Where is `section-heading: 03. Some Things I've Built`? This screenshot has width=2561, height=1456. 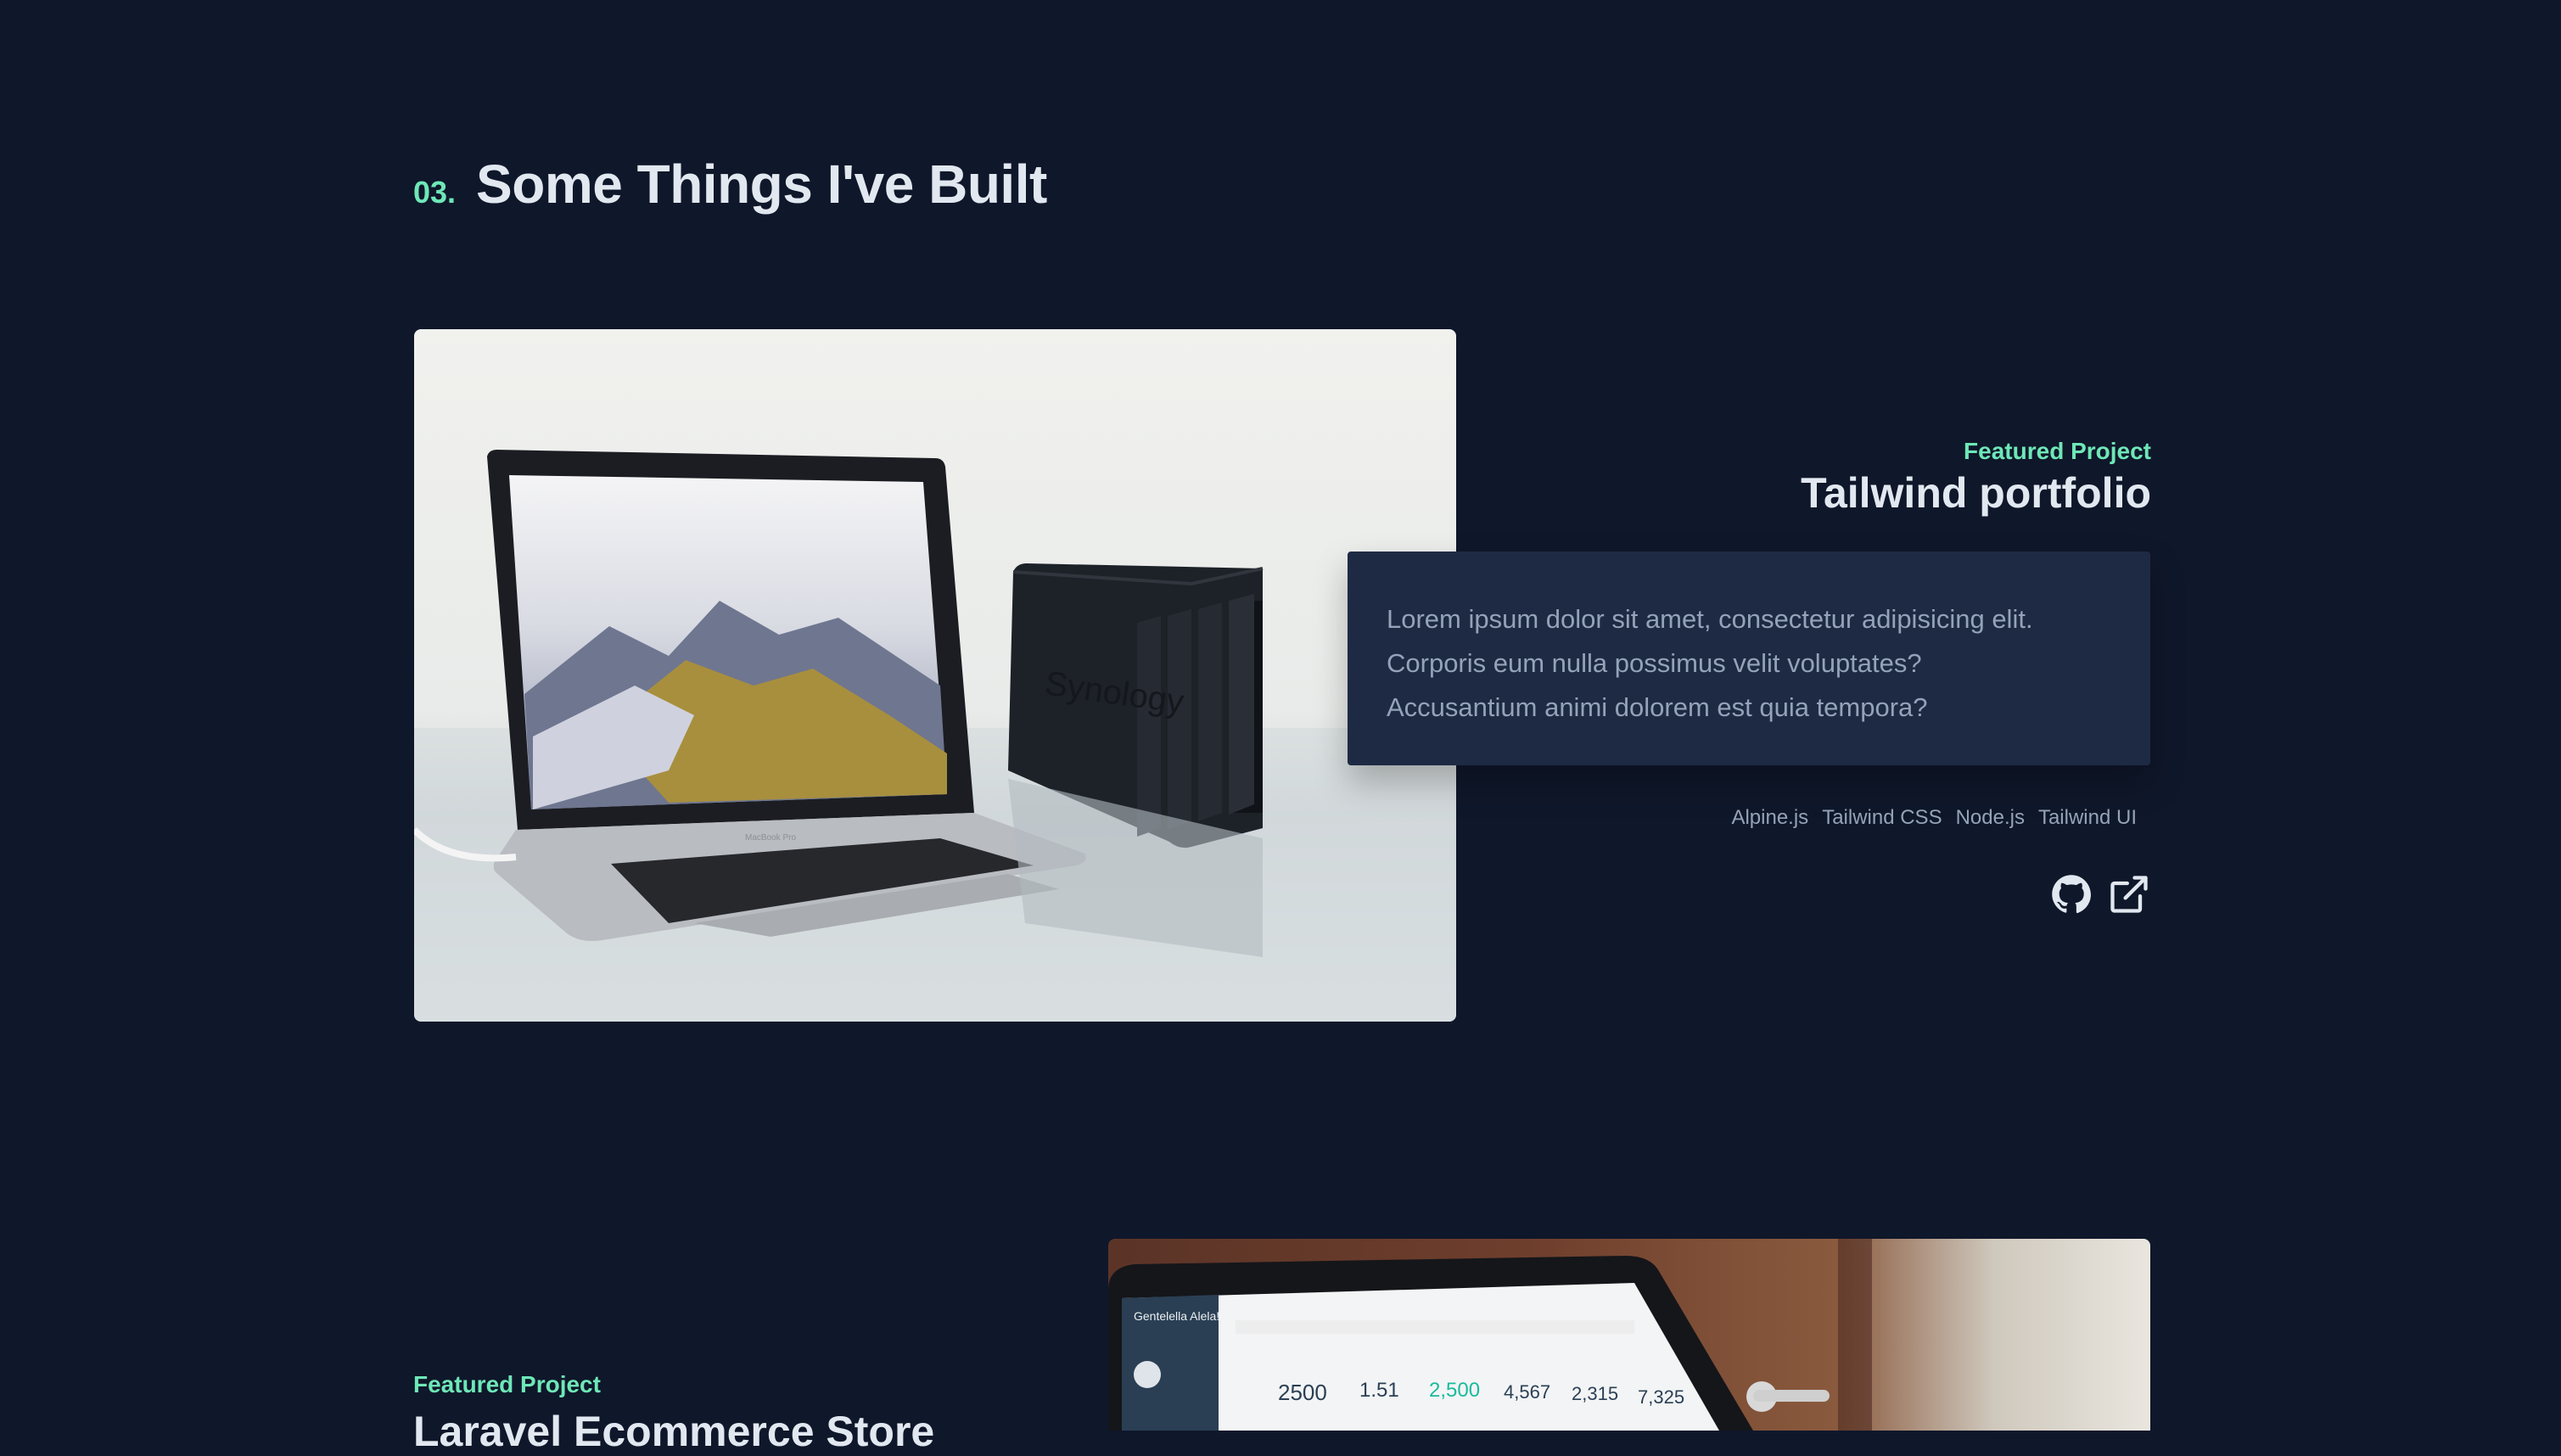 section-heading: 03. Some Things I've Built is located at coordinates (730, 185).